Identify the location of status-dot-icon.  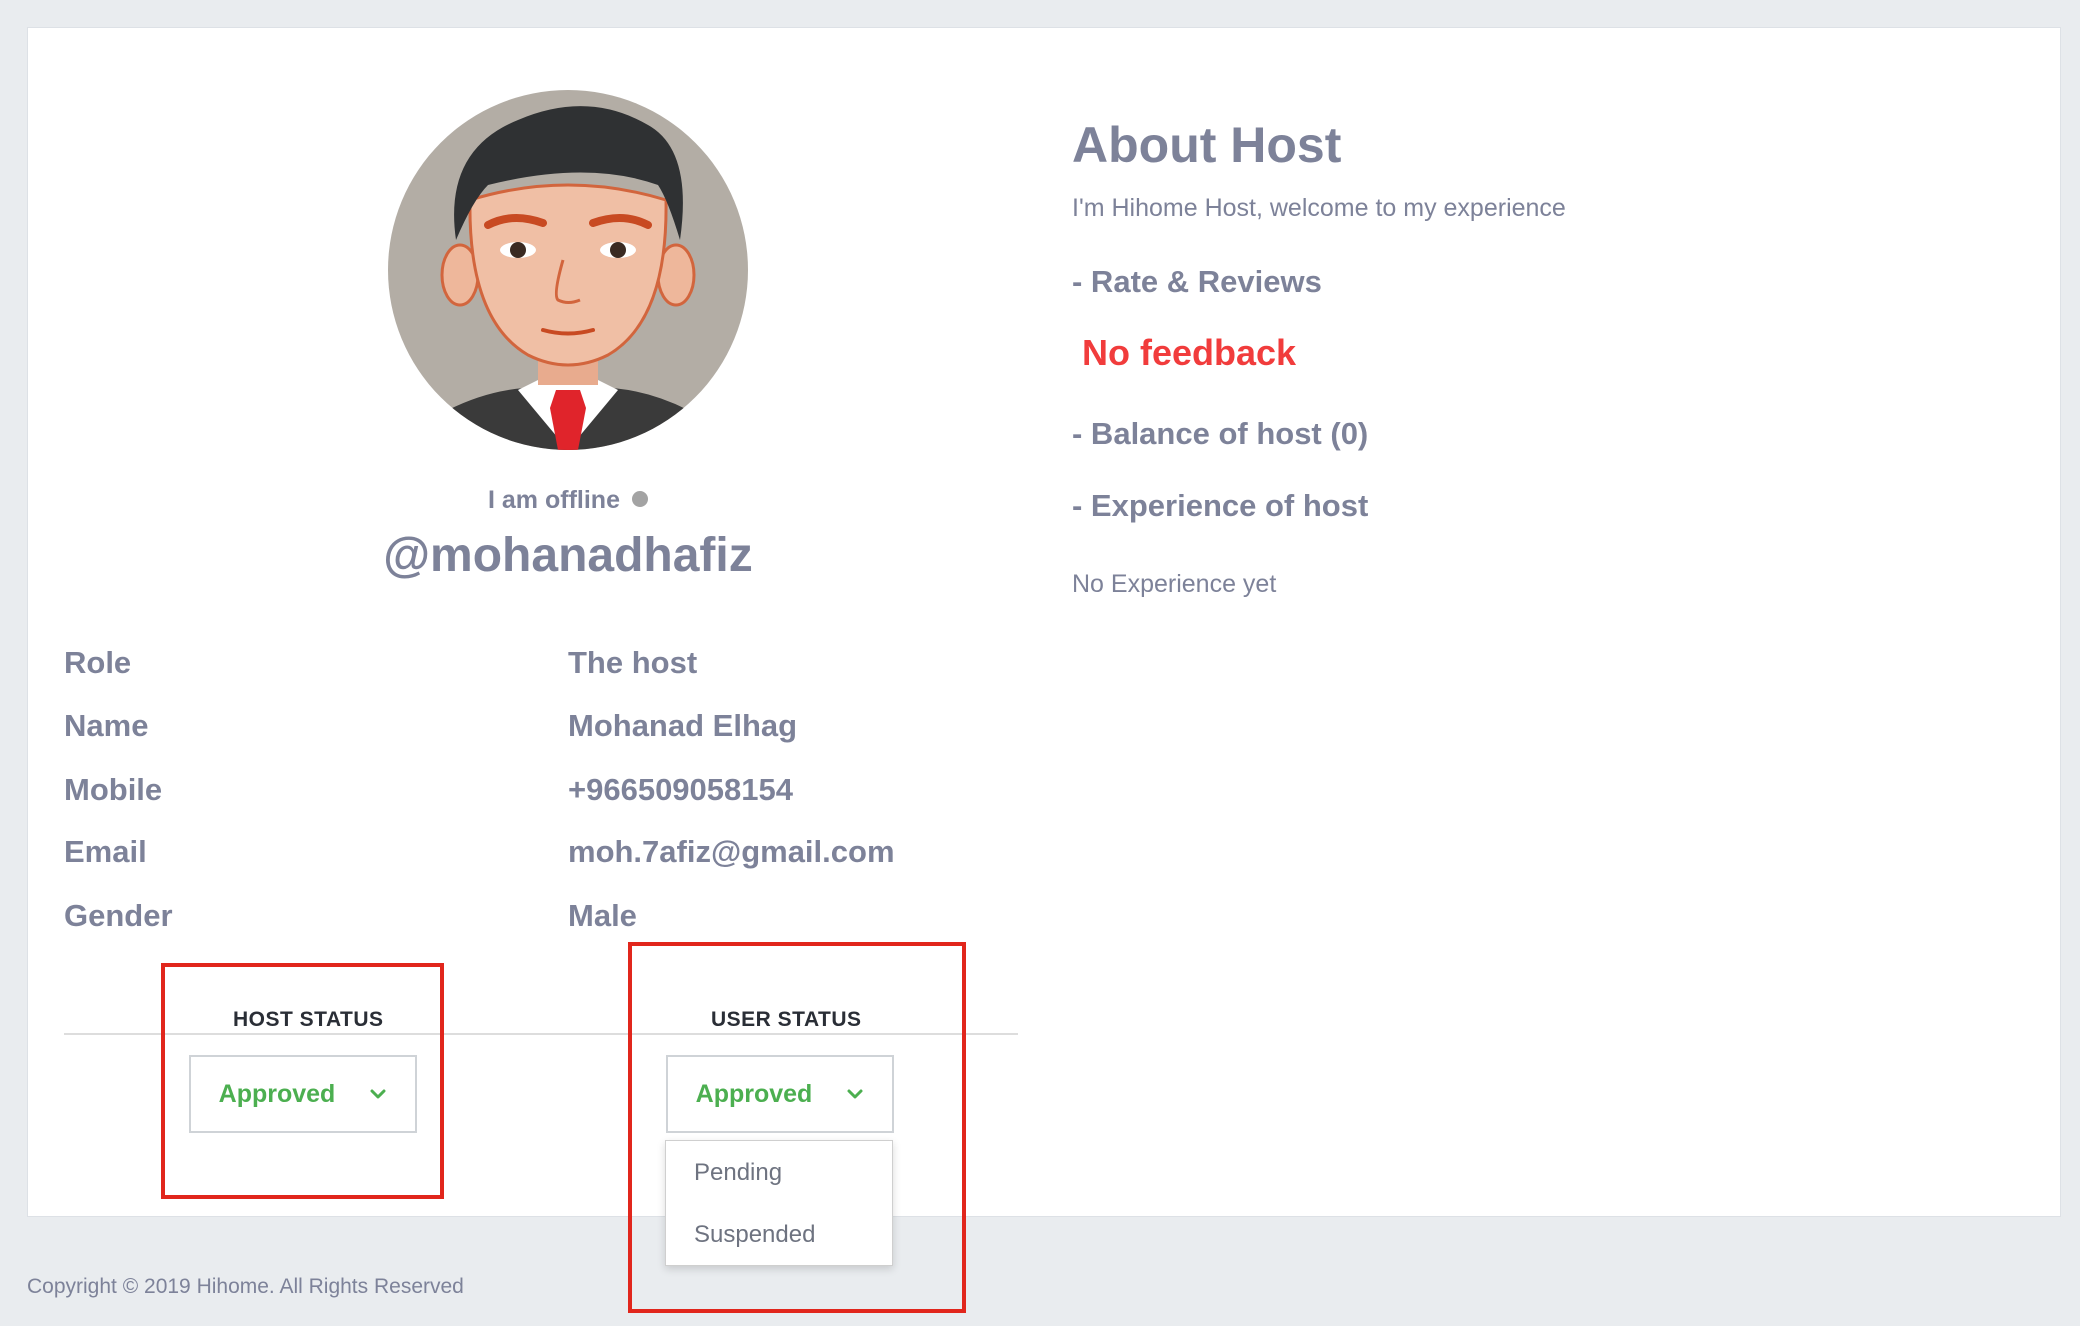
(639, 499).